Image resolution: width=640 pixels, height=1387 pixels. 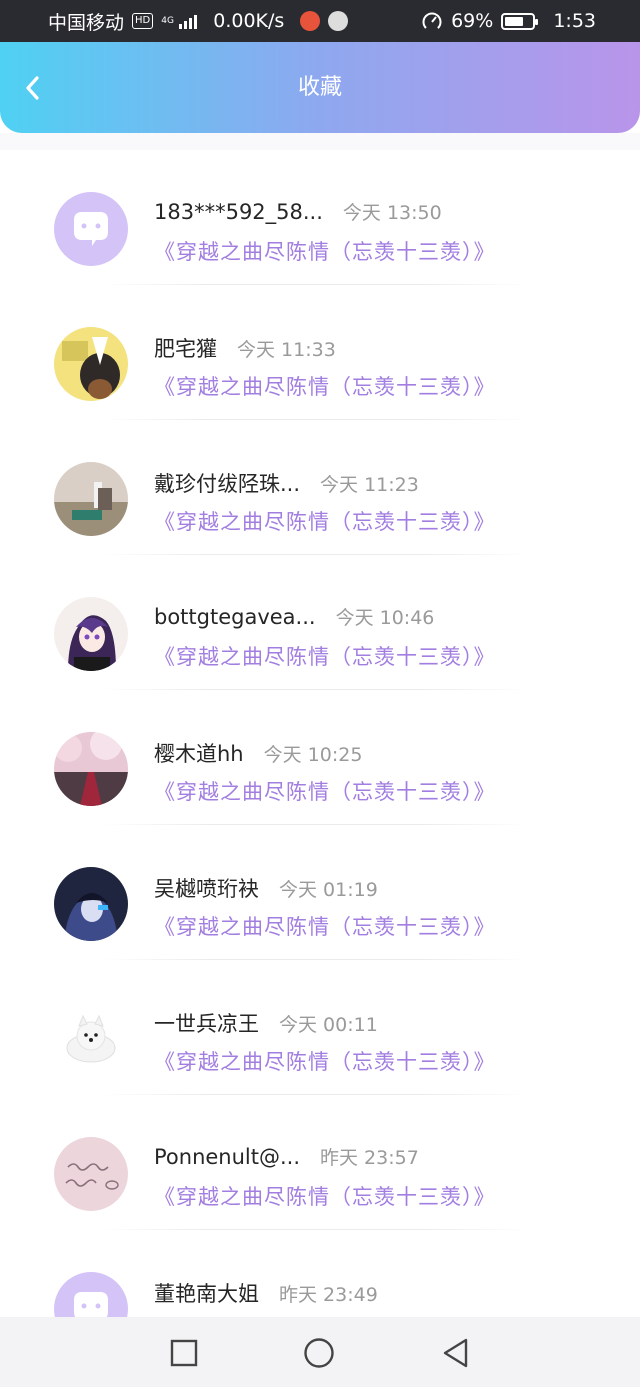 I want to click on item-meta: 董艳南大姐 昨天 23:49, so click(x=266, y=1293).